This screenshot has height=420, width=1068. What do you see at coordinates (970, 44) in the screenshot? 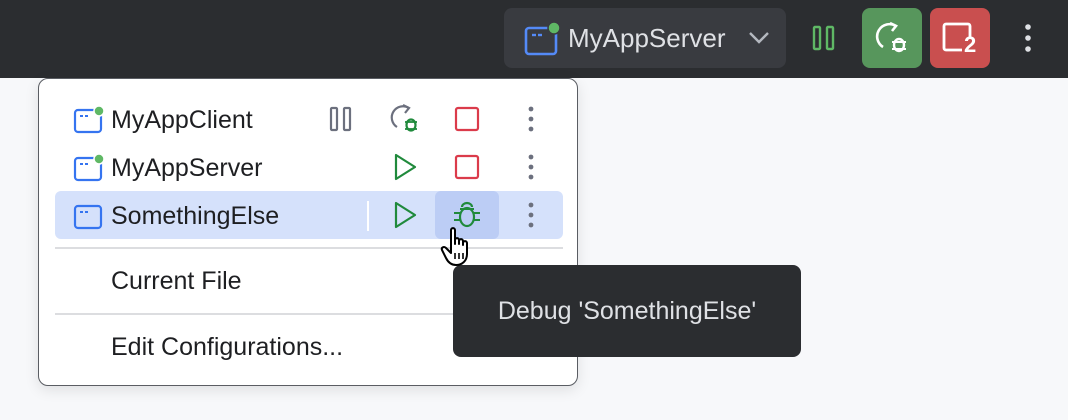
I see `stop-all-count: 2` at bounding box center [970, 44].